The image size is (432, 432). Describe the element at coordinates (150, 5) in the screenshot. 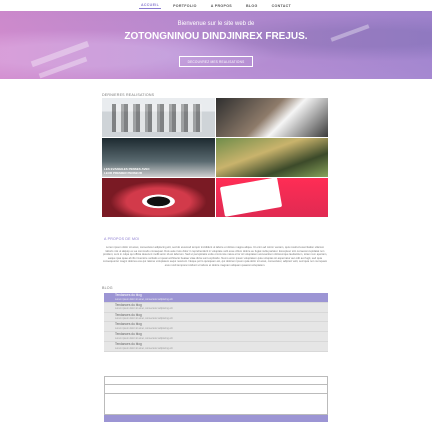

I see `nav-link-accueil: ACCUEIL` at that location.